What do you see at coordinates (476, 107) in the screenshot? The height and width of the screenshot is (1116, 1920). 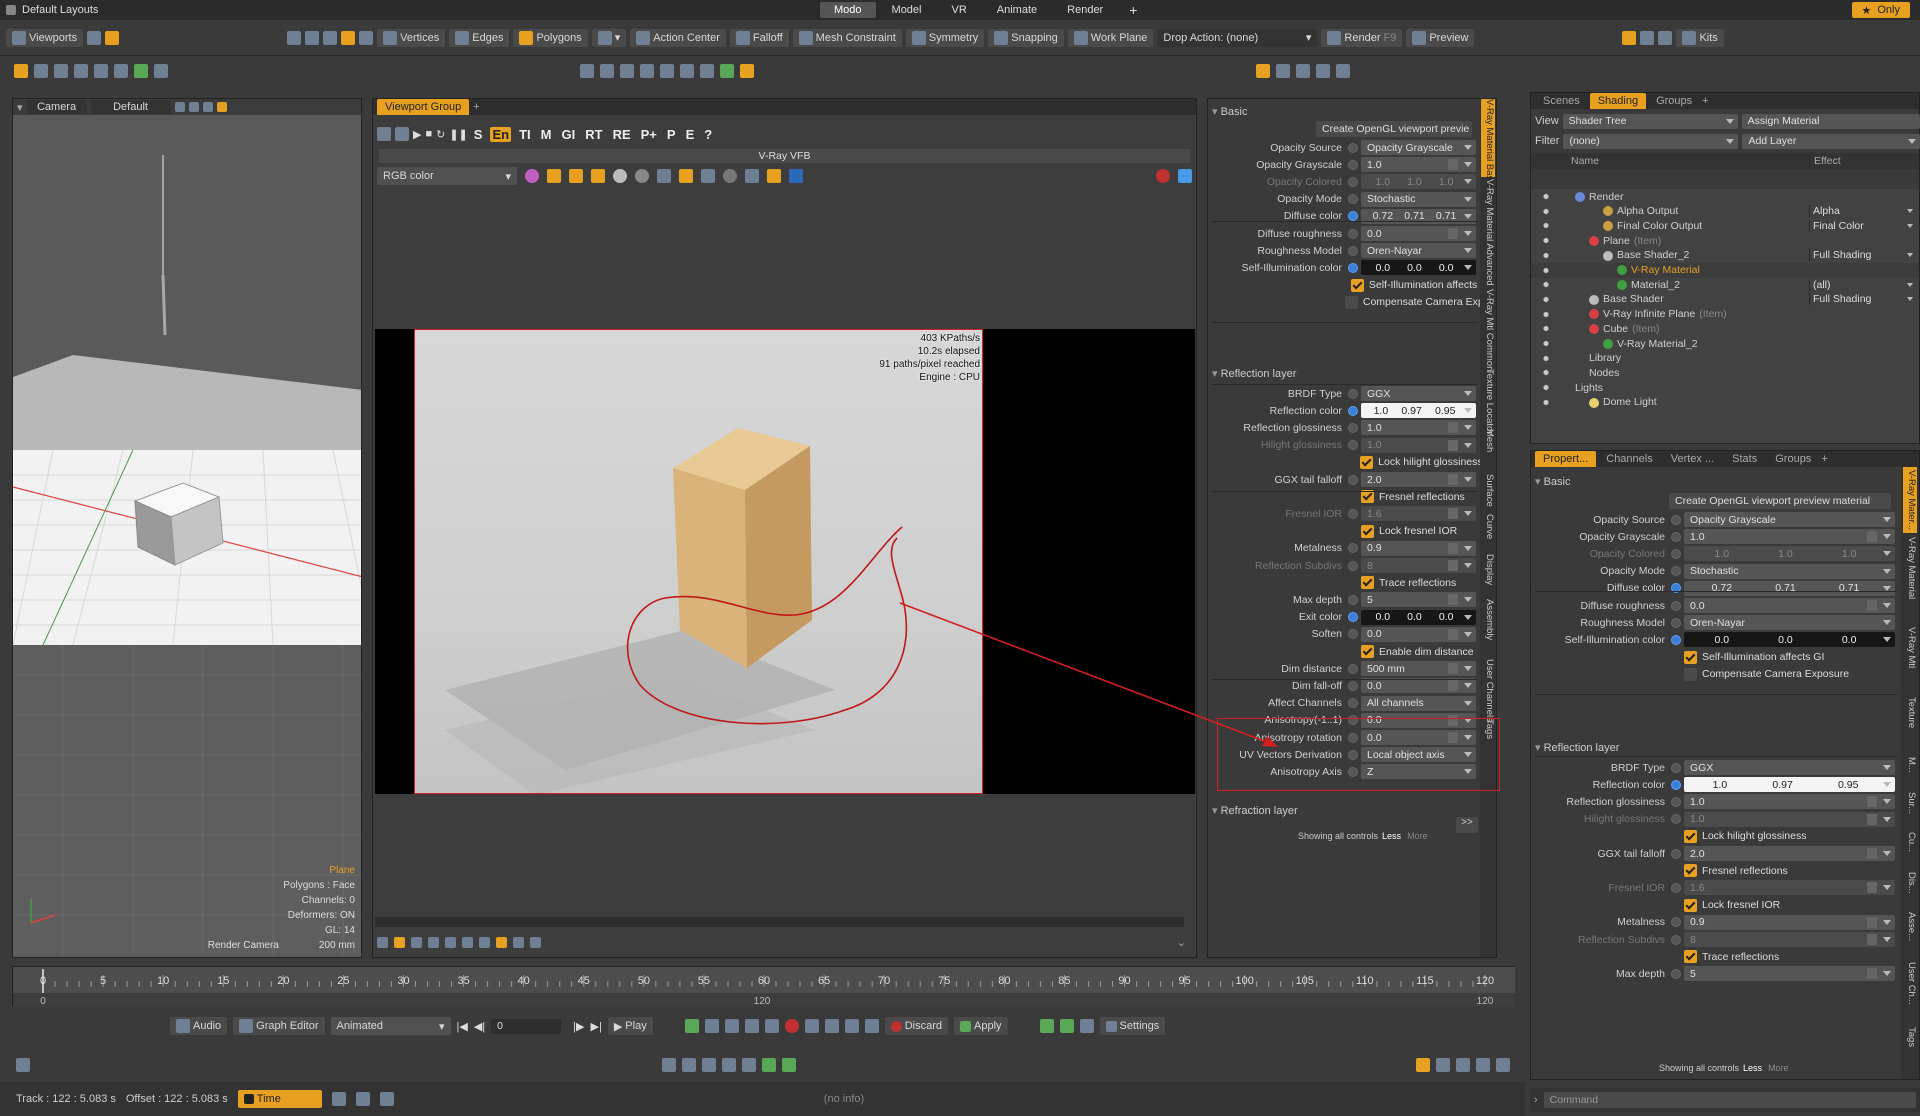 I see `add-viewport-tab: +` at bounding box center [476, 107].